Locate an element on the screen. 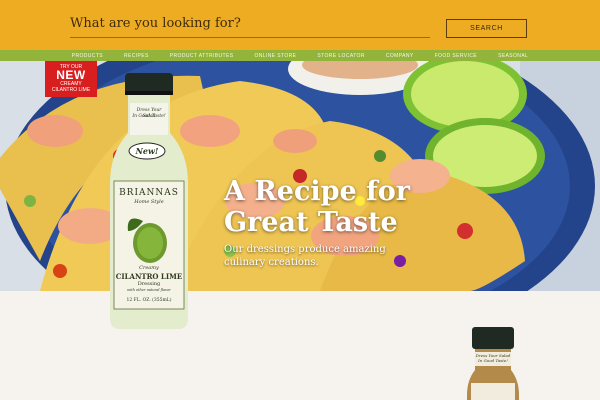  nav-item-products: PRODUCTS is located at coordinates (87, 56).